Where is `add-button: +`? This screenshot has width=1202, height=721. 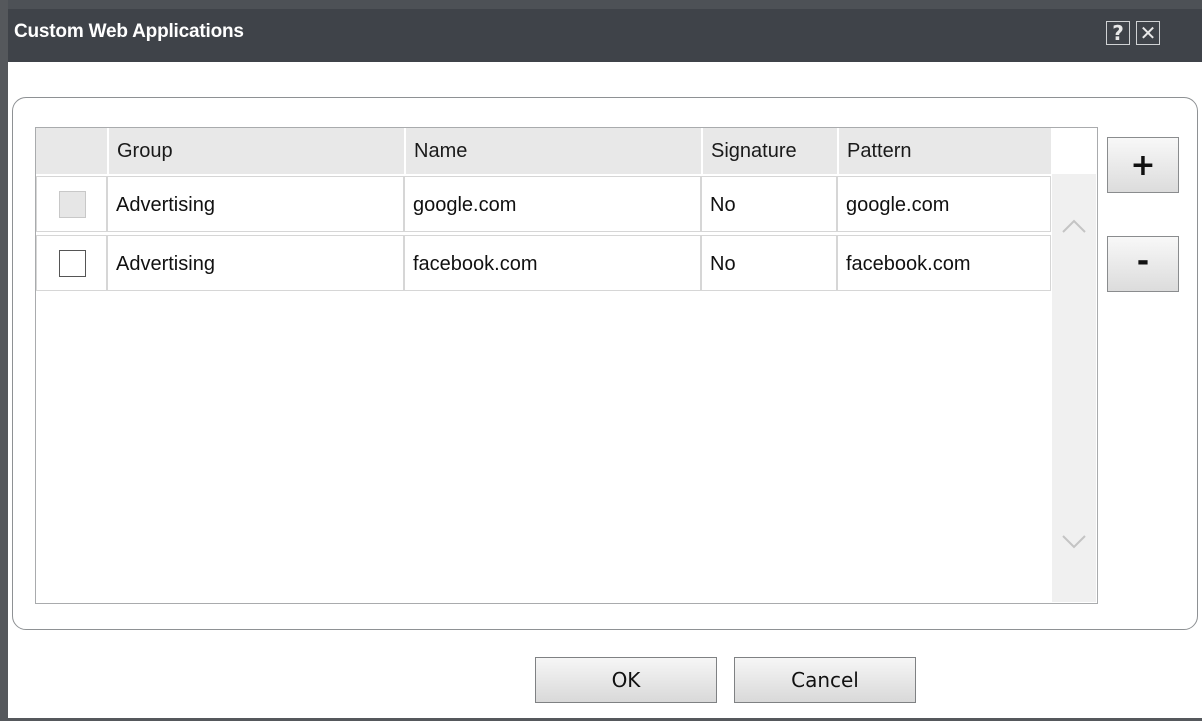
add-button: + is located at coordinates (1143, 165).